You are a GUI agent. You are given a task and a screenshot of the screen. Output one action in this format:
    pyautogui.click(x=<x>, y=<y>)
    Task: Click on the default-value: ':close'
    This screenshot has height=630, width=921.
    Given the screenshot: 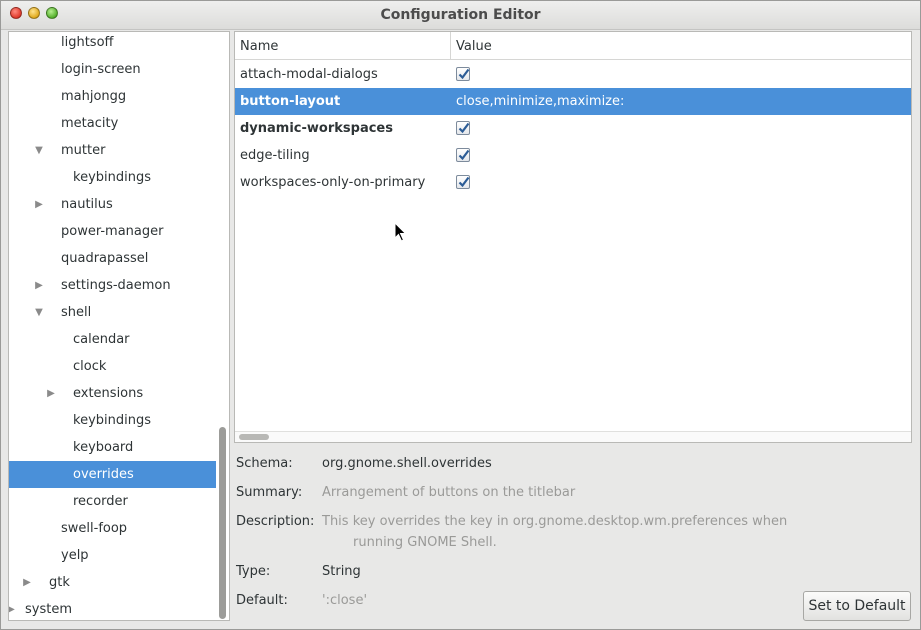 What is the action you would take?
    pyautogui.click(x=345, y=600)
    